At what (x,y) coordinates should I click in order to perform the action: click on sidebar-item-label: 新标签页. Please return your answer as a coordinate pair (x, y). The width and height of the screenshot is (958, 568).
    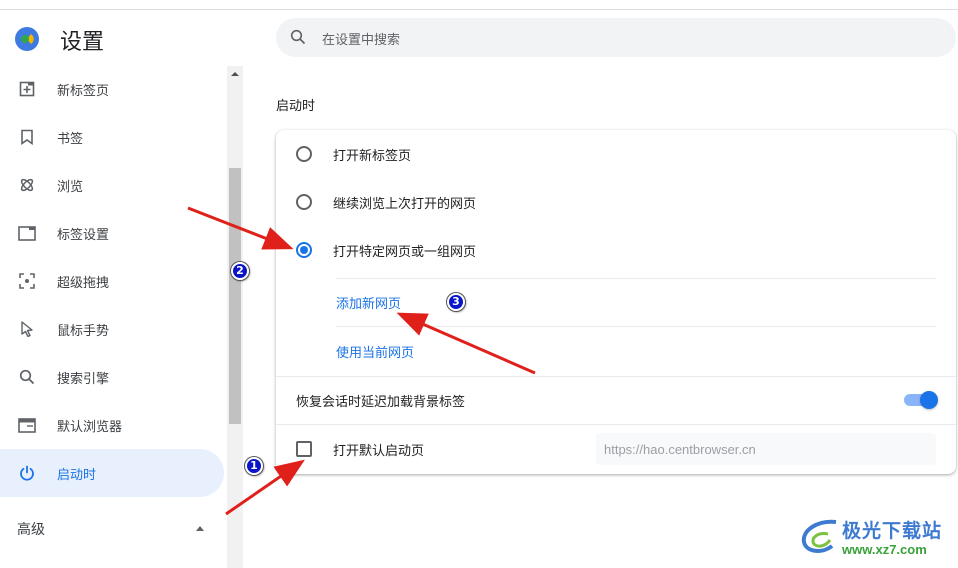
    Looking at the image, I should click on (83, 91).